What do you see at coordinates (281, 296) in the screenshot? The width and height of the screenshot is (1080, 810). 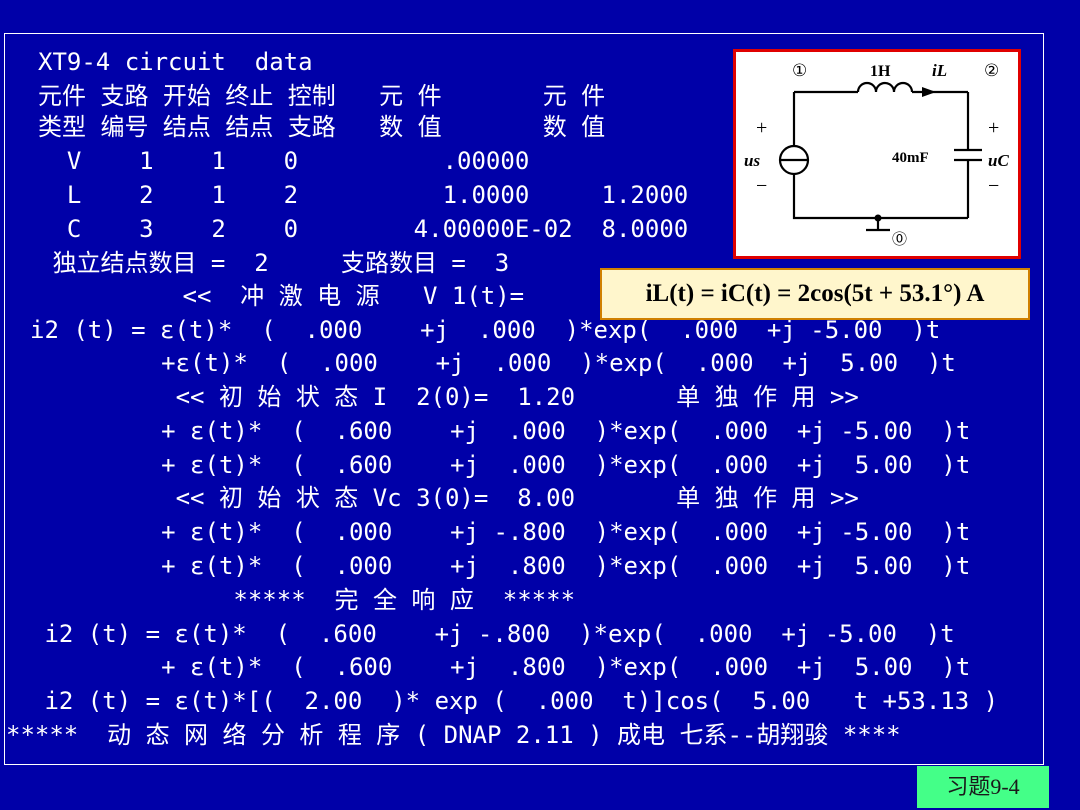 I see `line-impulse-header: << 冲 激 电 源 V 1(t)=` at bounding box center [281, 296].